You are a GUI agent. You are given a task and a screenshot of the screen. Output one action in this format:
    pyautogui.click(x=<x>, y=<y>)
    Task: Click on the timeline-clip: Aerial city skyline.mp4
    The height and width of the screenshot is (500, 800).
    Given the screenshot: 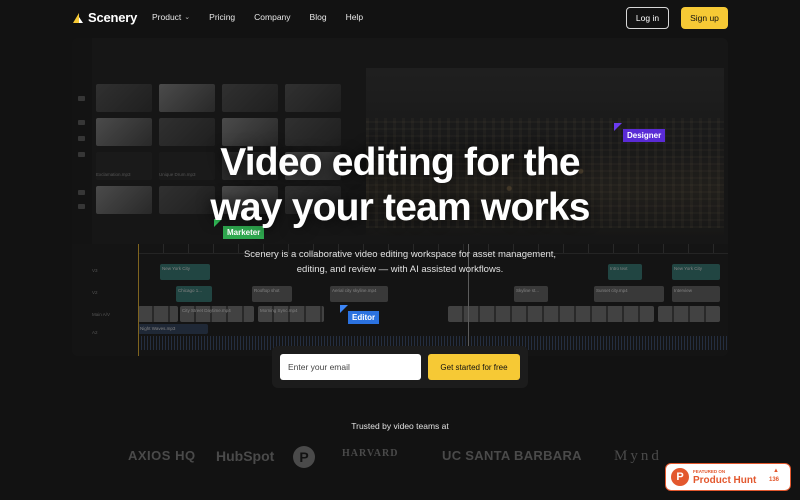 What is the action you would take?
    pyautogui.click(x=359, y=294)
    